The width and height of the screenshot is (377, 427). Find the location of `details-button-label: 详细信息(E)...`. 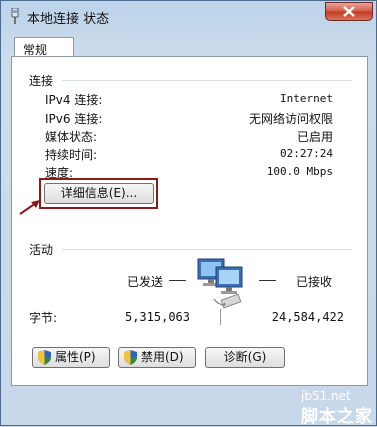

details-button-label: 详细信息(E)... is located at coordinates (99, 193).